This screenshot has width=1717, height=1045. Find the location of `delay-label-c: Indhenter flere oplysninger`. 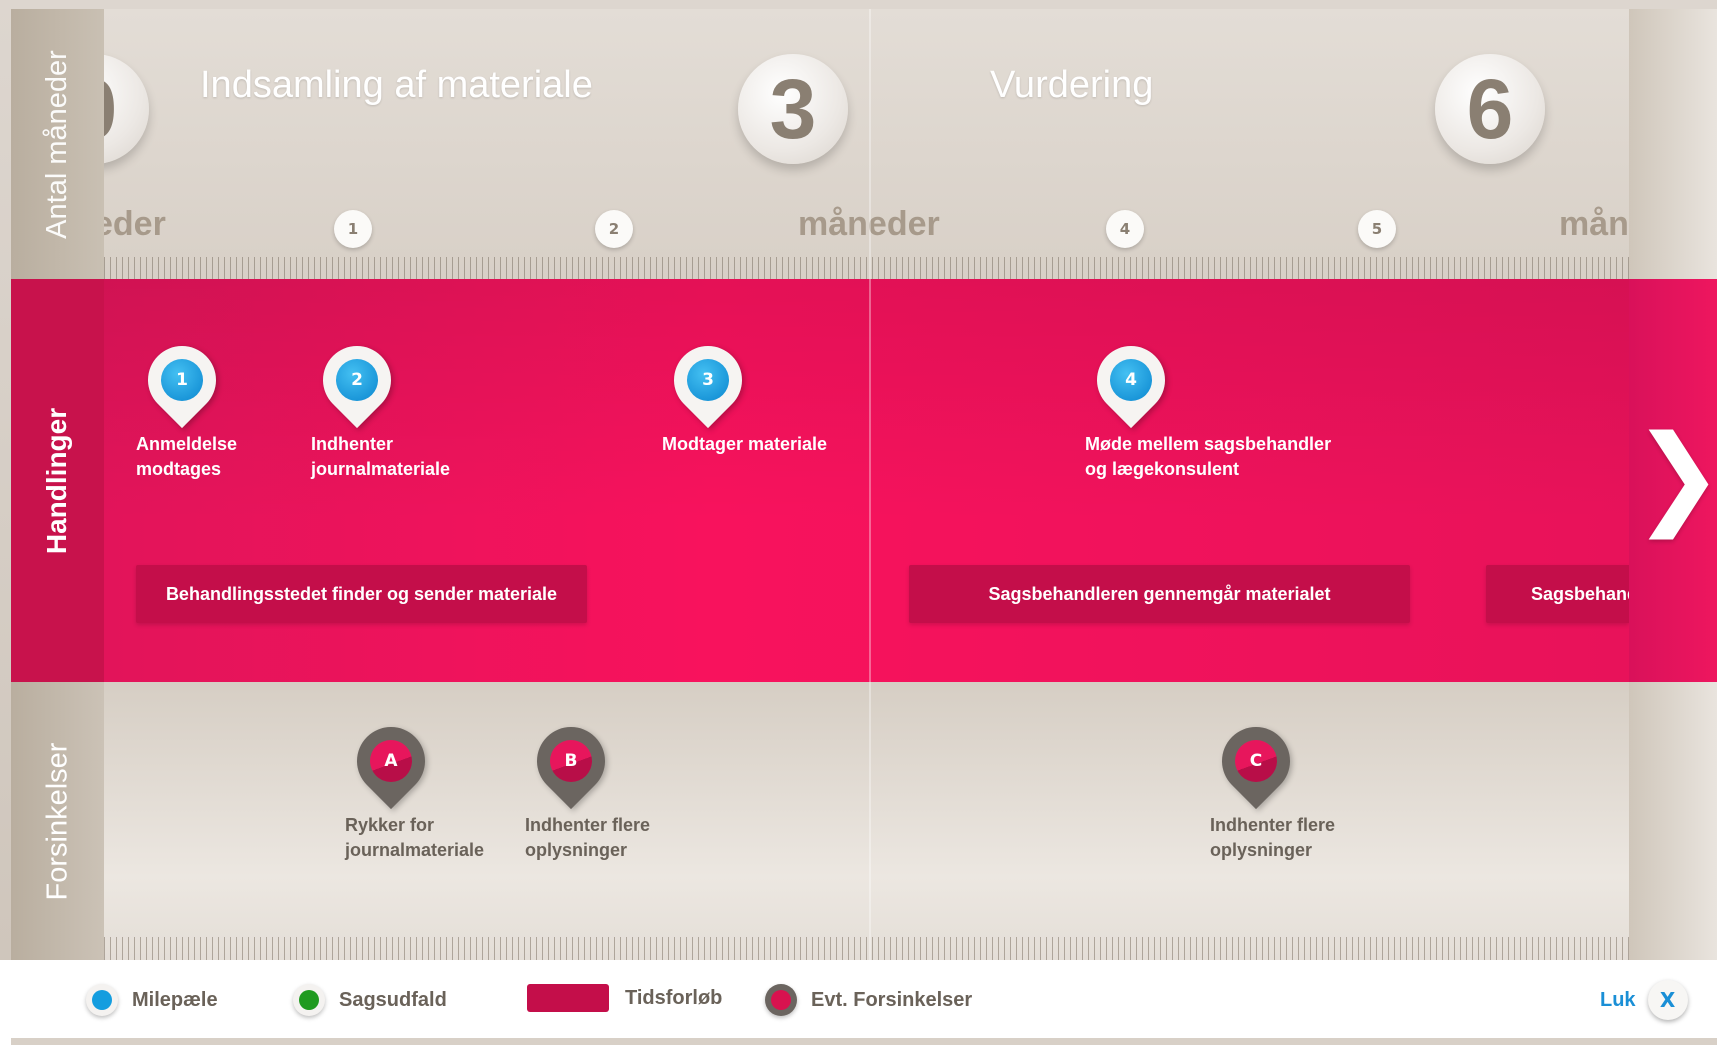

delay-label-c: Indhenter flere oplysninger is located at coordinates (1272, 838).